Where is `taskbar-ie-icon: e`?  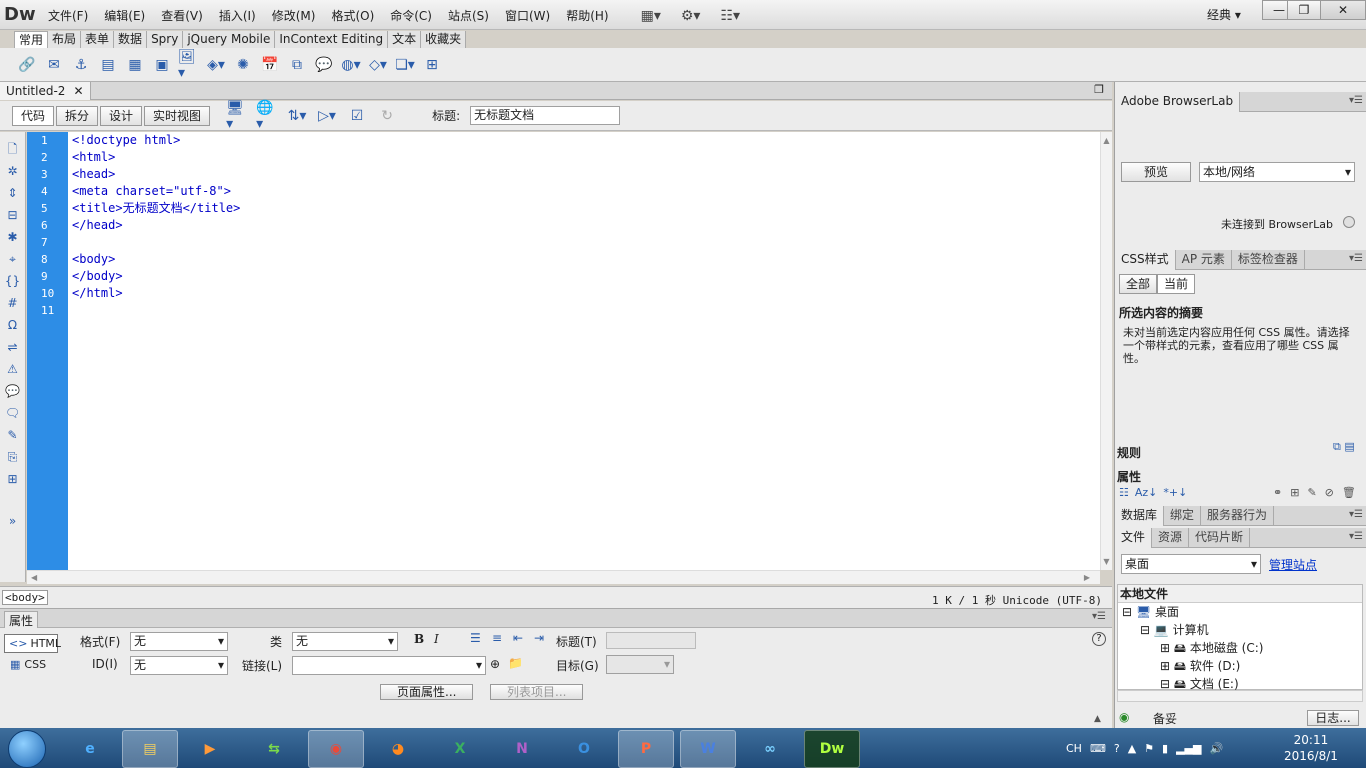
taskbar-ie-icon: e is located at coordinates (90, 749).